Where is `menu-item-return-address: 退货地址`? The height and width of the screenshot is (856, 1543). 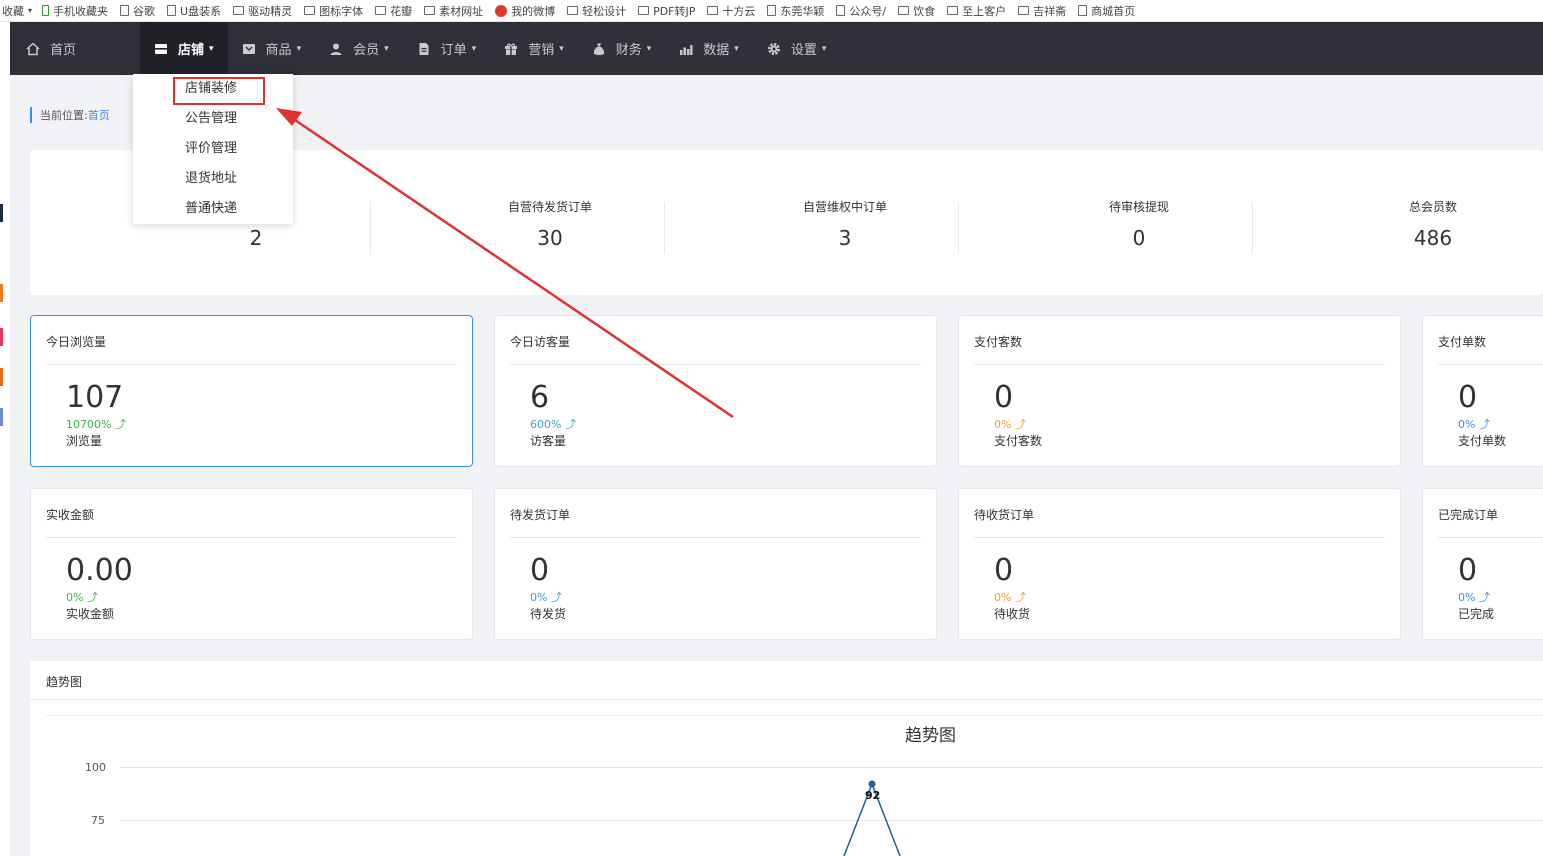
menu-item-return-address: 退货地址 is located at coordinates (211, 179).